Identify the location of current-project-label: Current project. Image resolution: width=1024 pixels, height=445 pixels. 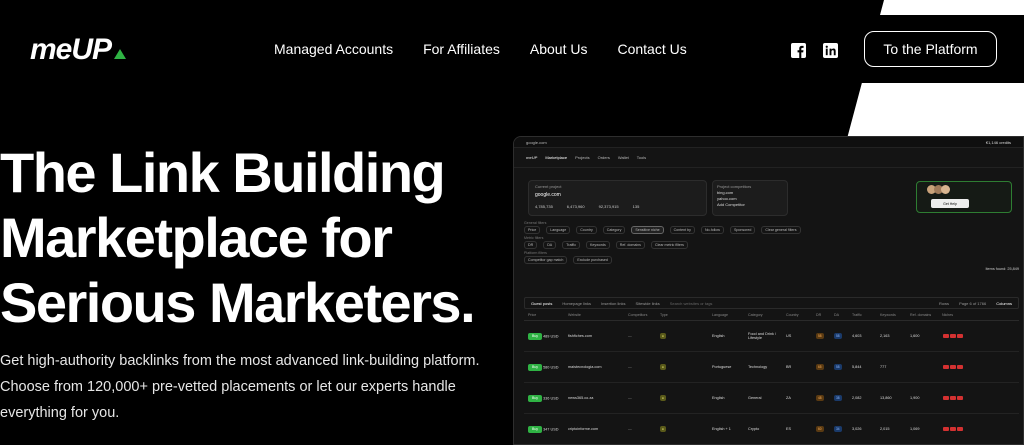
(548, 186).